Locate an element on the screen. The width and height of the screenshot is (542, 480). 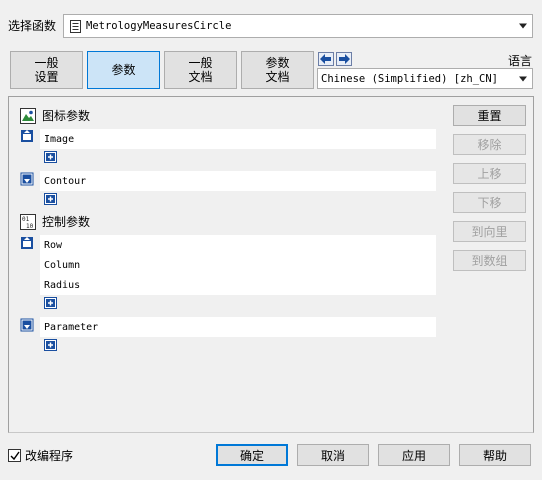
modify-program-checkbox is located at coordinates (14, 455).